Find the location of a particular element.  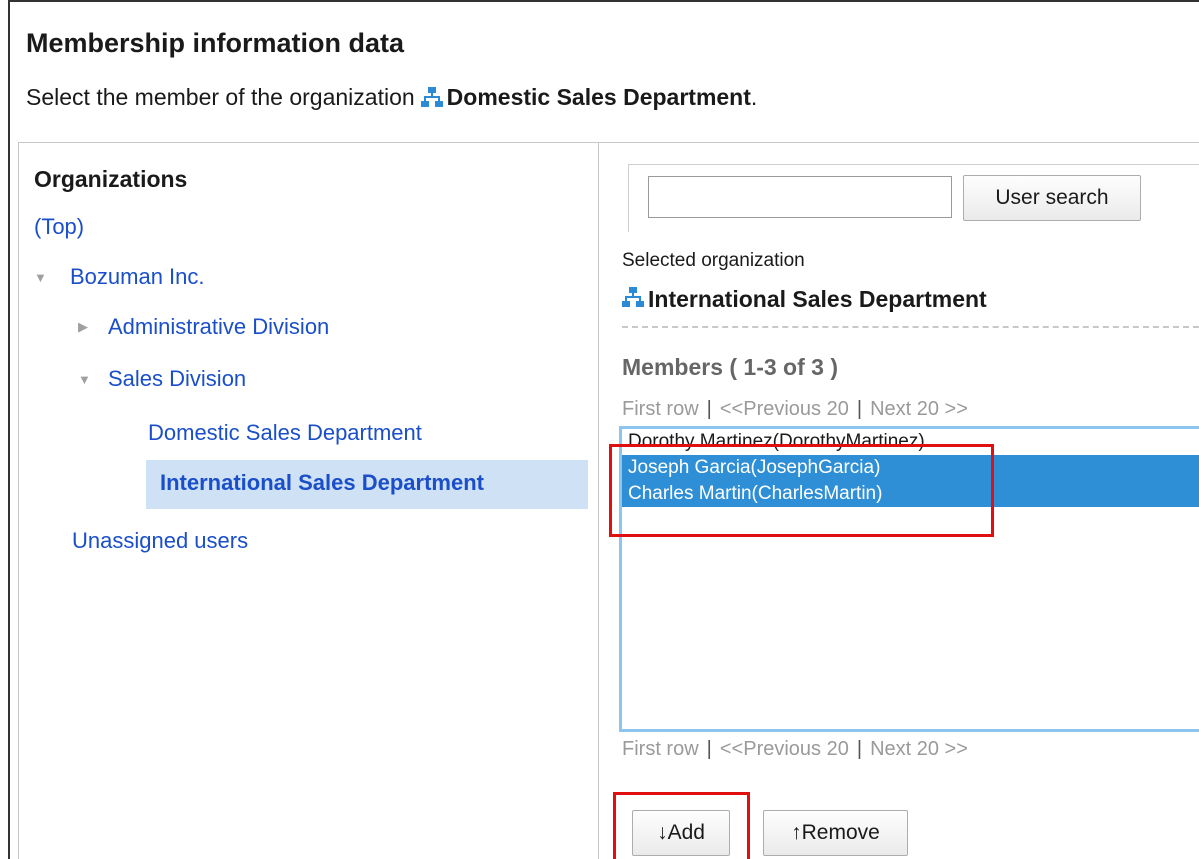

subtitle-prefix: Select the member of the organization is located at coordinates (220, 97).